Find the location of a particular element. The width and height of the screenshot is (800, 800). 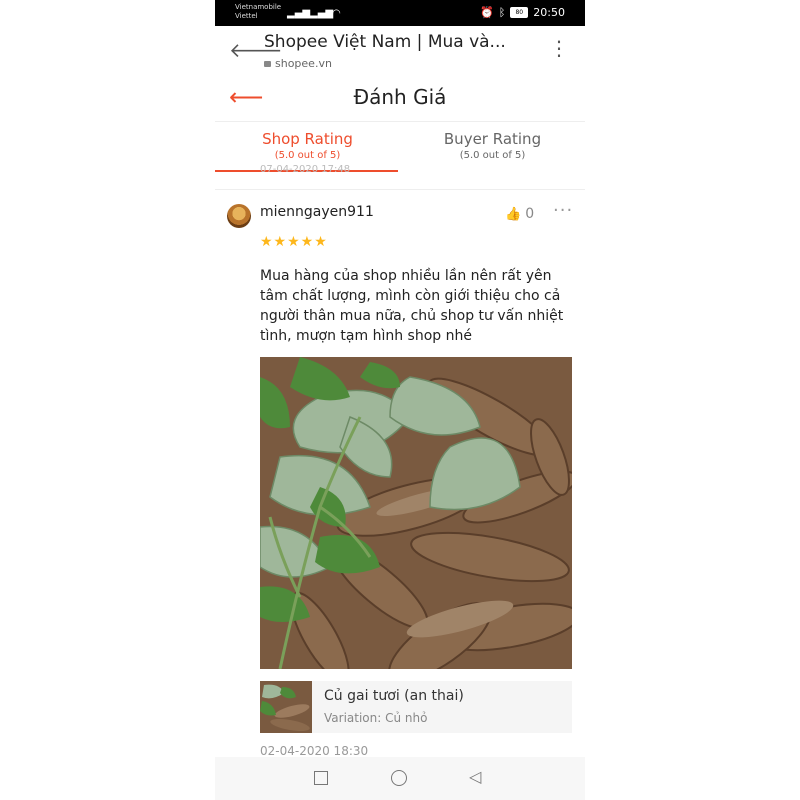

thumbs-up-icon: 👍 is located at coordinates (513, 214).